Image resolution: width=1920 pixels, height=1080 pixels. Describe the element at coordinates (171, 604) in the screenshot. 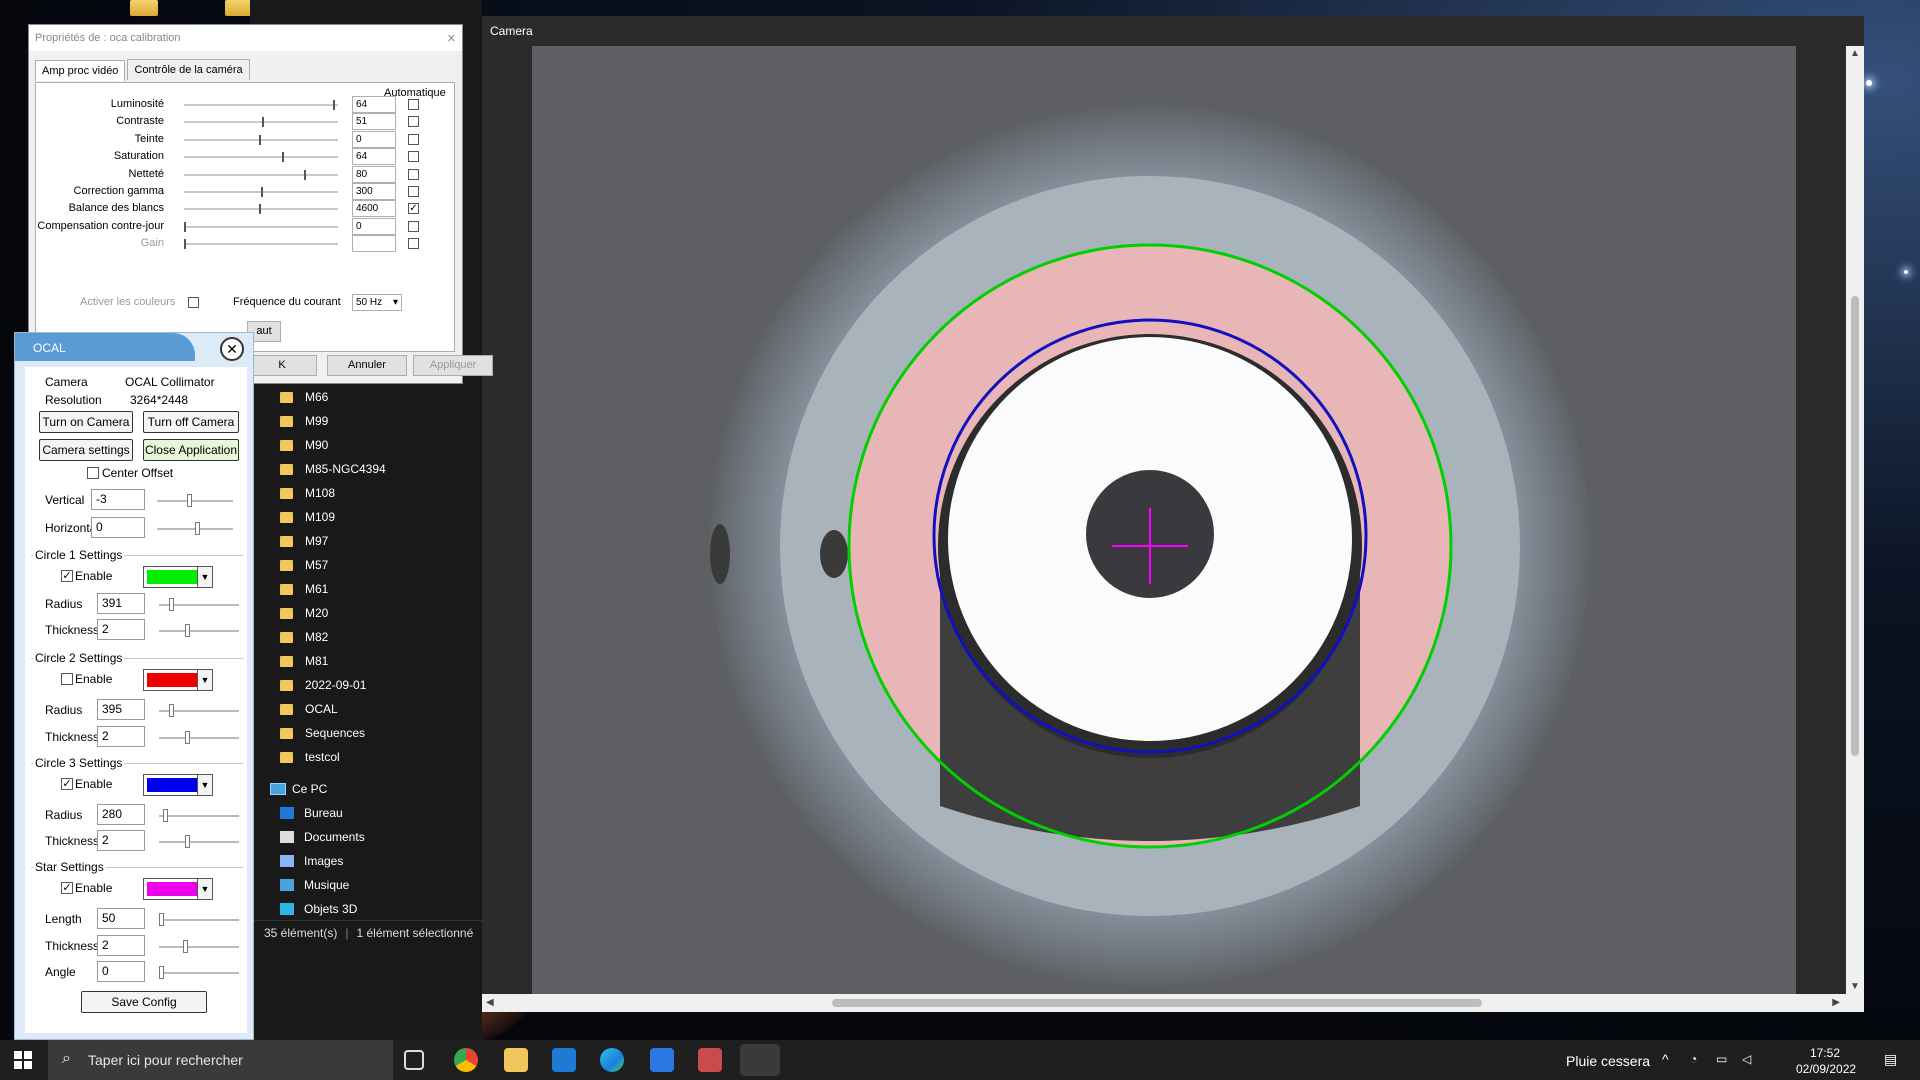

I see `circle1-radius-thumb` at that location.